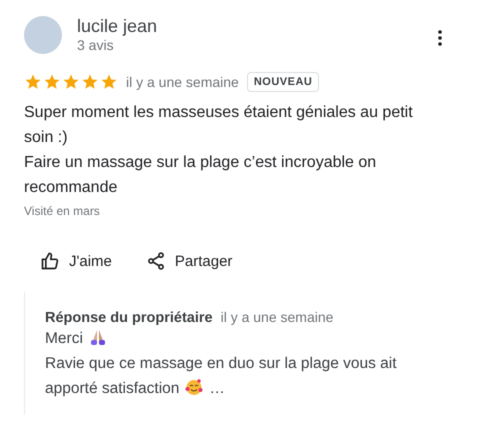  Describe the element at coordinates (76, 261) in the screenshot. I see `like-button: J'aime` at that location.